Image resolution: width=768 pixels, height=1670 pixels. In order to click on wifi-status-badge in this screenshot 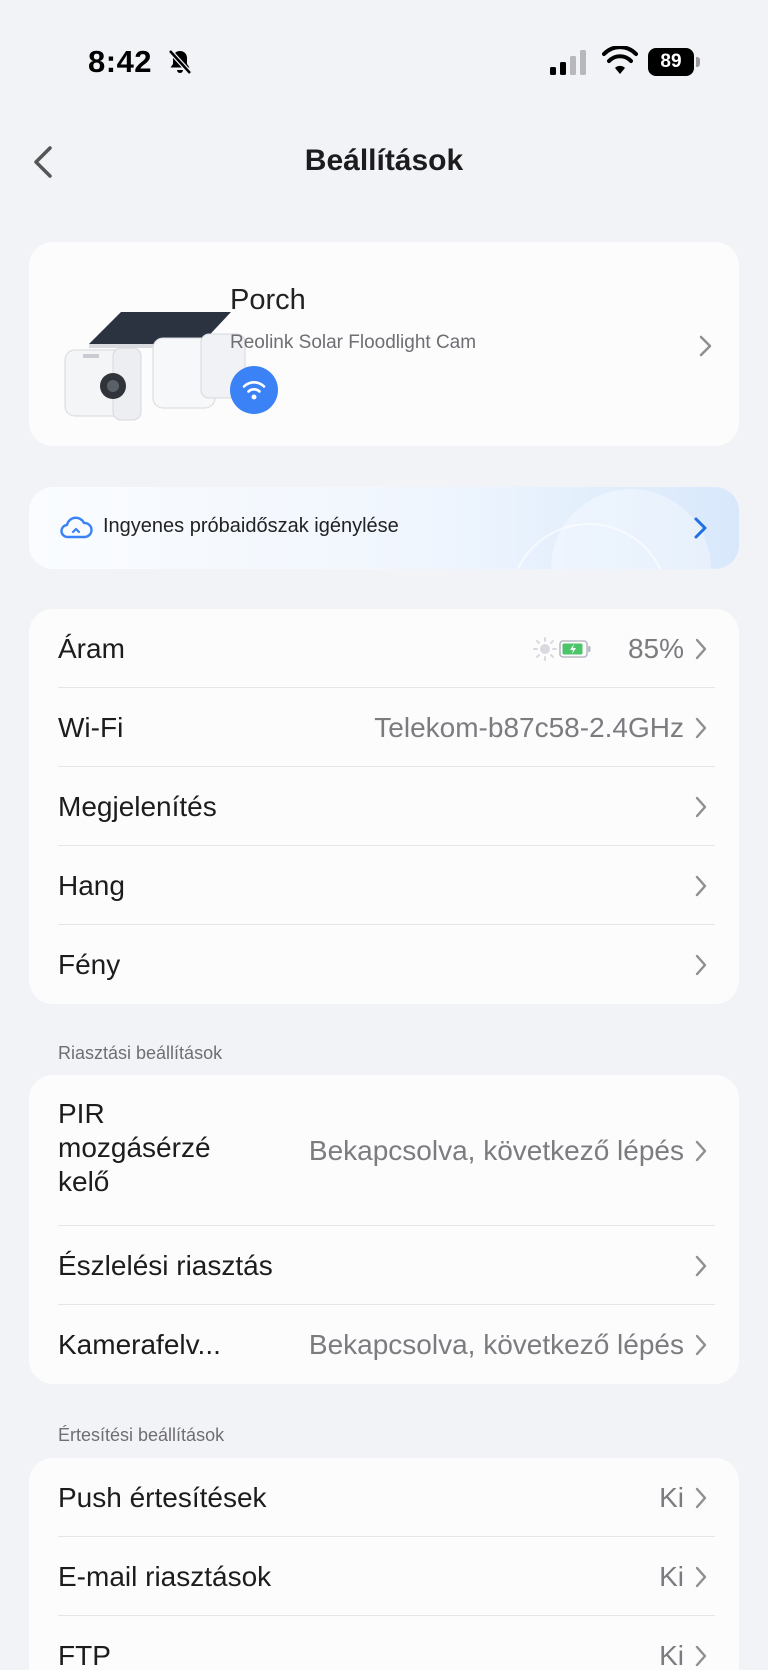, I will do `click(254, 390)`.